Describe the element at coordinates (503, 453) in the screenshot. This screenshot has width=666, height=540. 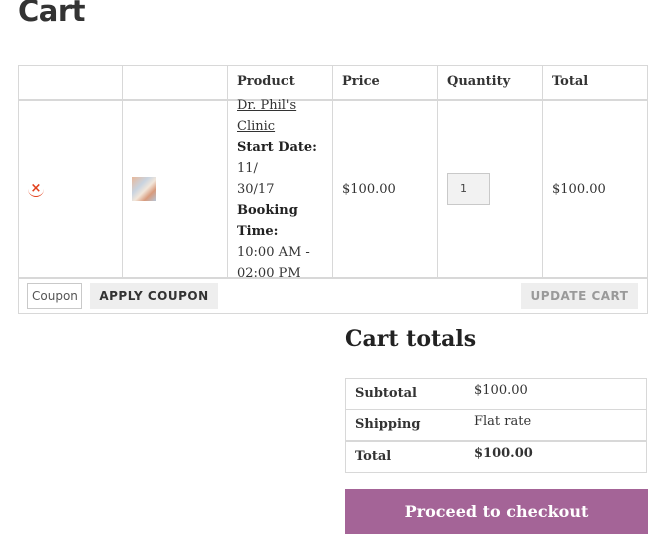
I see `total-value: $100.00` at that location.